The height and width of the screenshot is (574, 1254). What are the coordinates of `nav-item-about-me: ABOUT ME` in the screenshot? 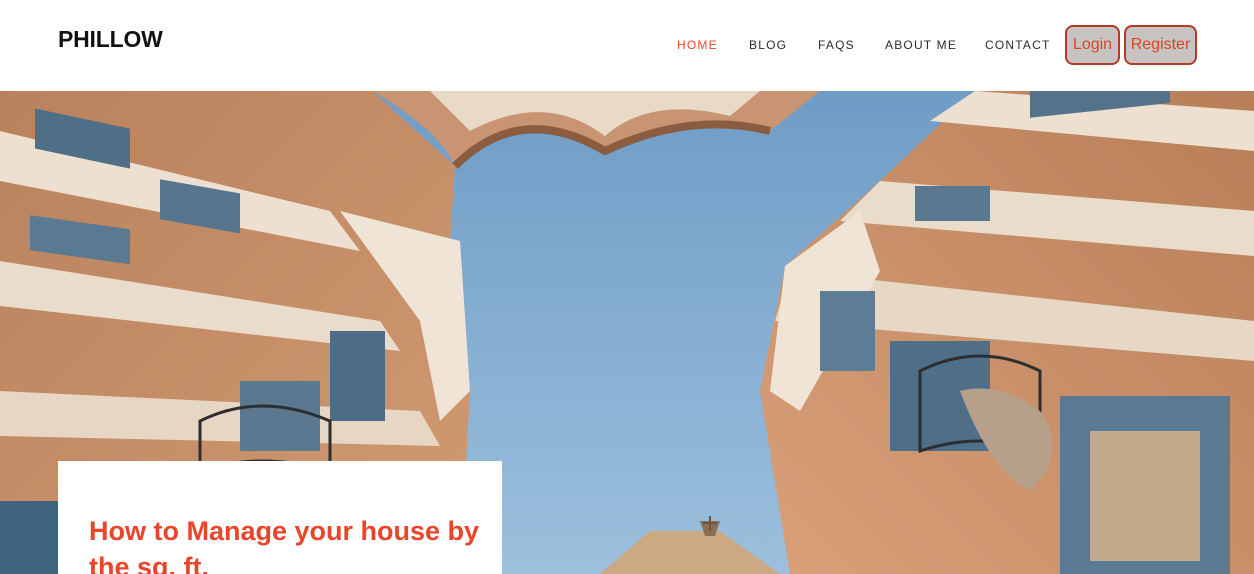 It's located at (921, 45).